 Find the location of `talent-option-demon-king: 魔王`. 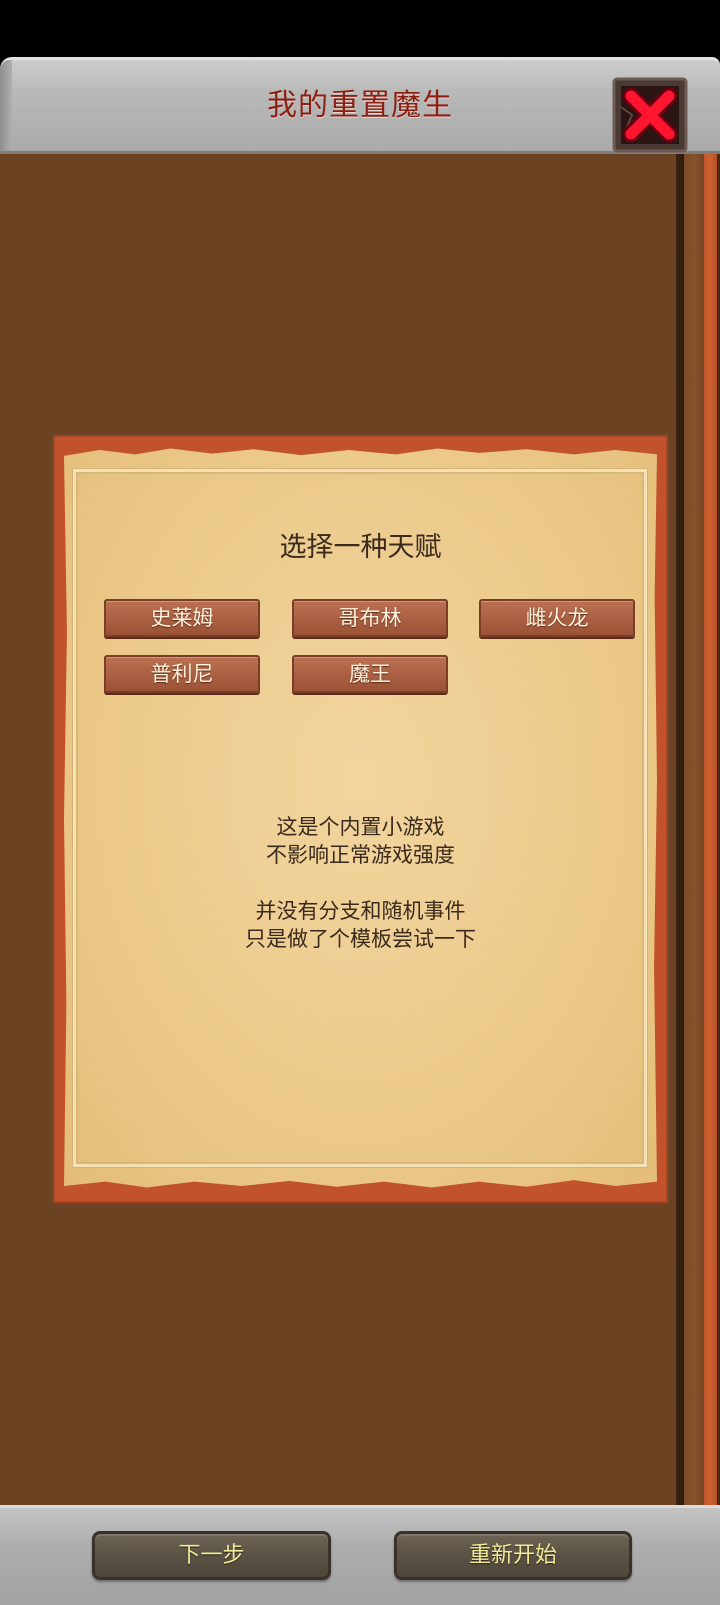

talent-option-demon-king: 魔王 is located at coordinates (370, 674).